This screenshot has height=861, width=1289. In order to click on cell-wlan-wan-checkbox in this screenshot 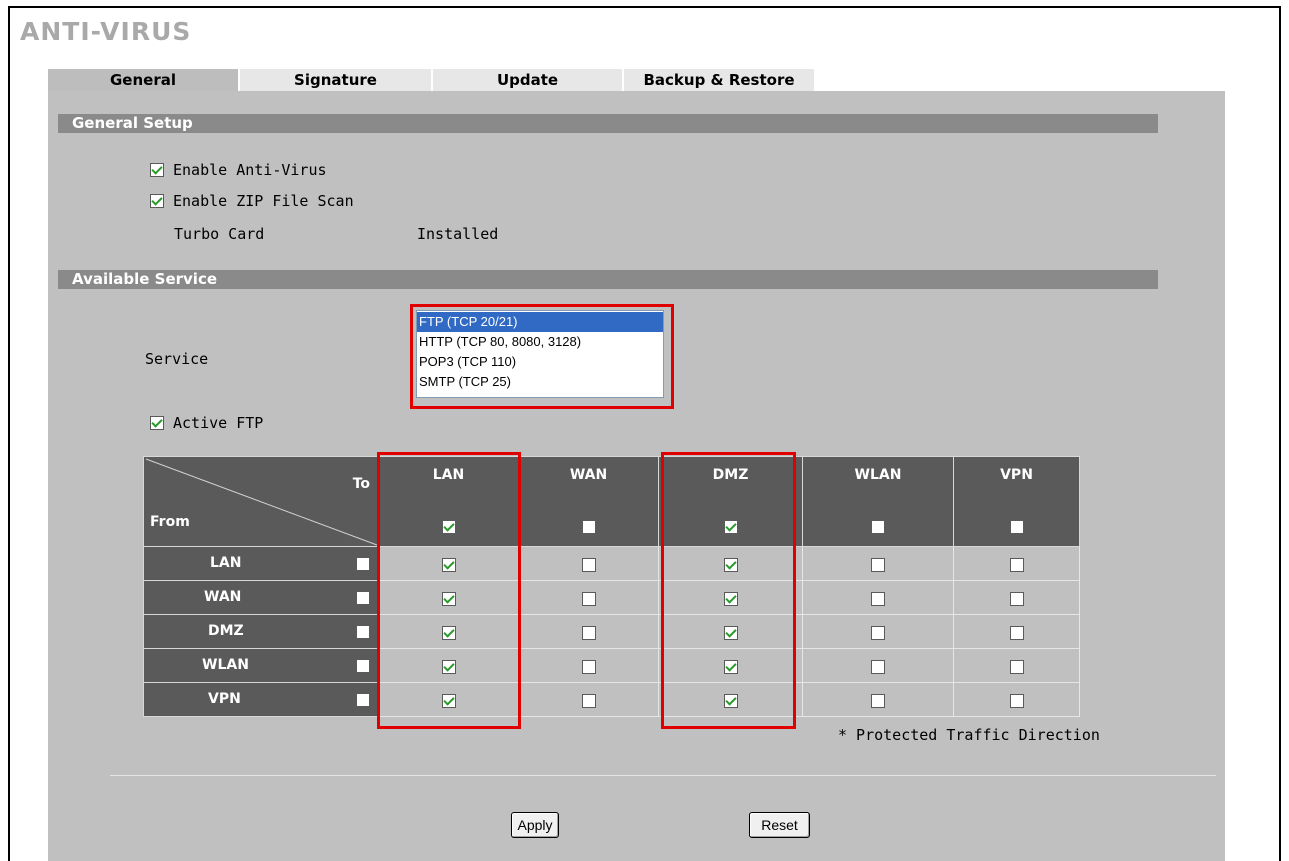, I will do `click(588, 666)`.